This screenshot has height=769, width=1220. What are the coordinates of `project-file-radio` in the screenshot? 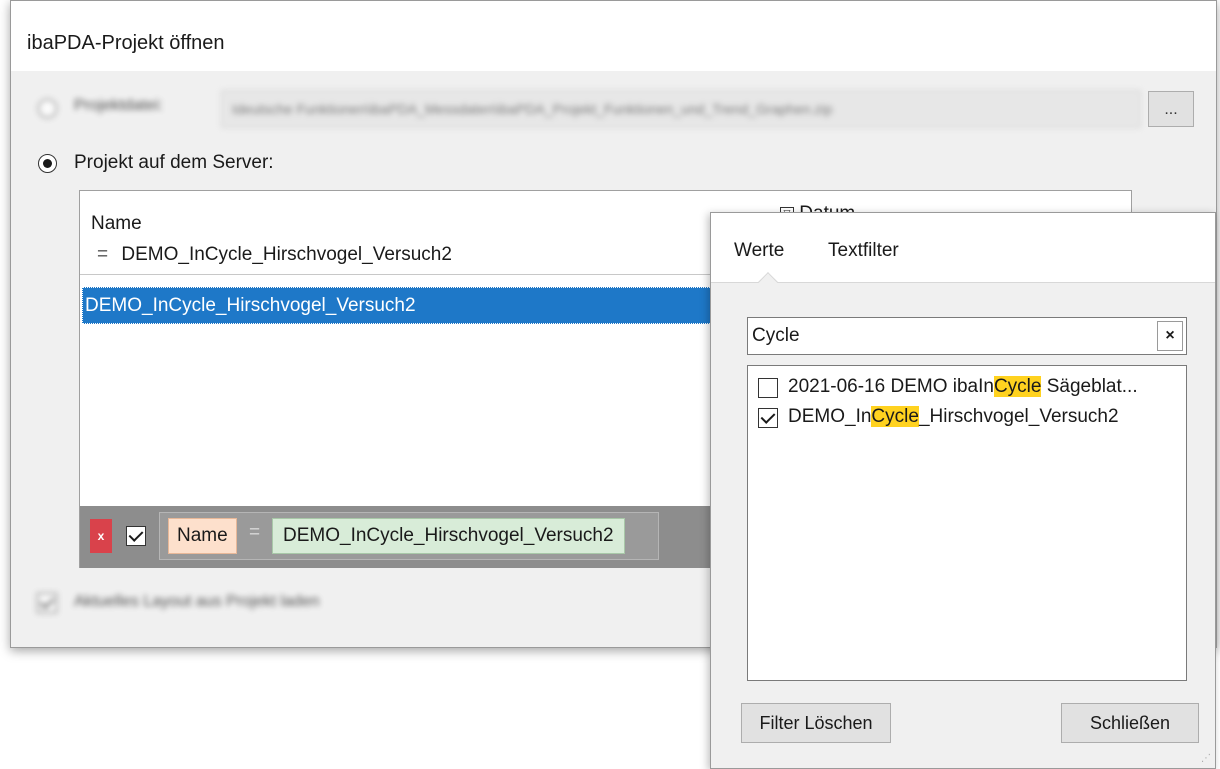 It's located at (47, 108).